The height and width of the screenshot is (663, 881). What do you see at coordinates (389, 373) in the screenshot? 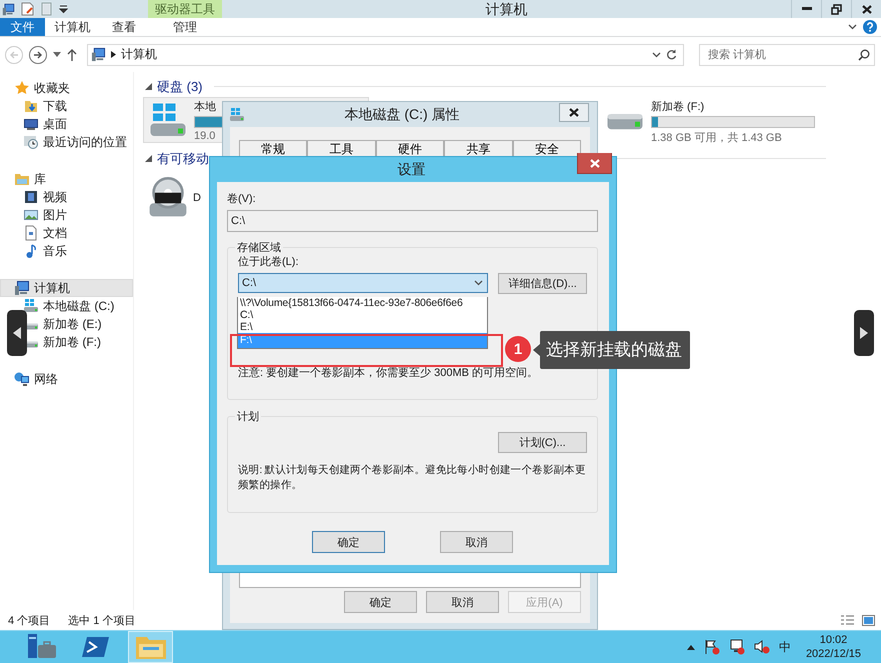
I see `note-text: 注意: 要创建一个卷影副本，你需要至少 300MB 的可用空间。` at bounding box center [389, 373].